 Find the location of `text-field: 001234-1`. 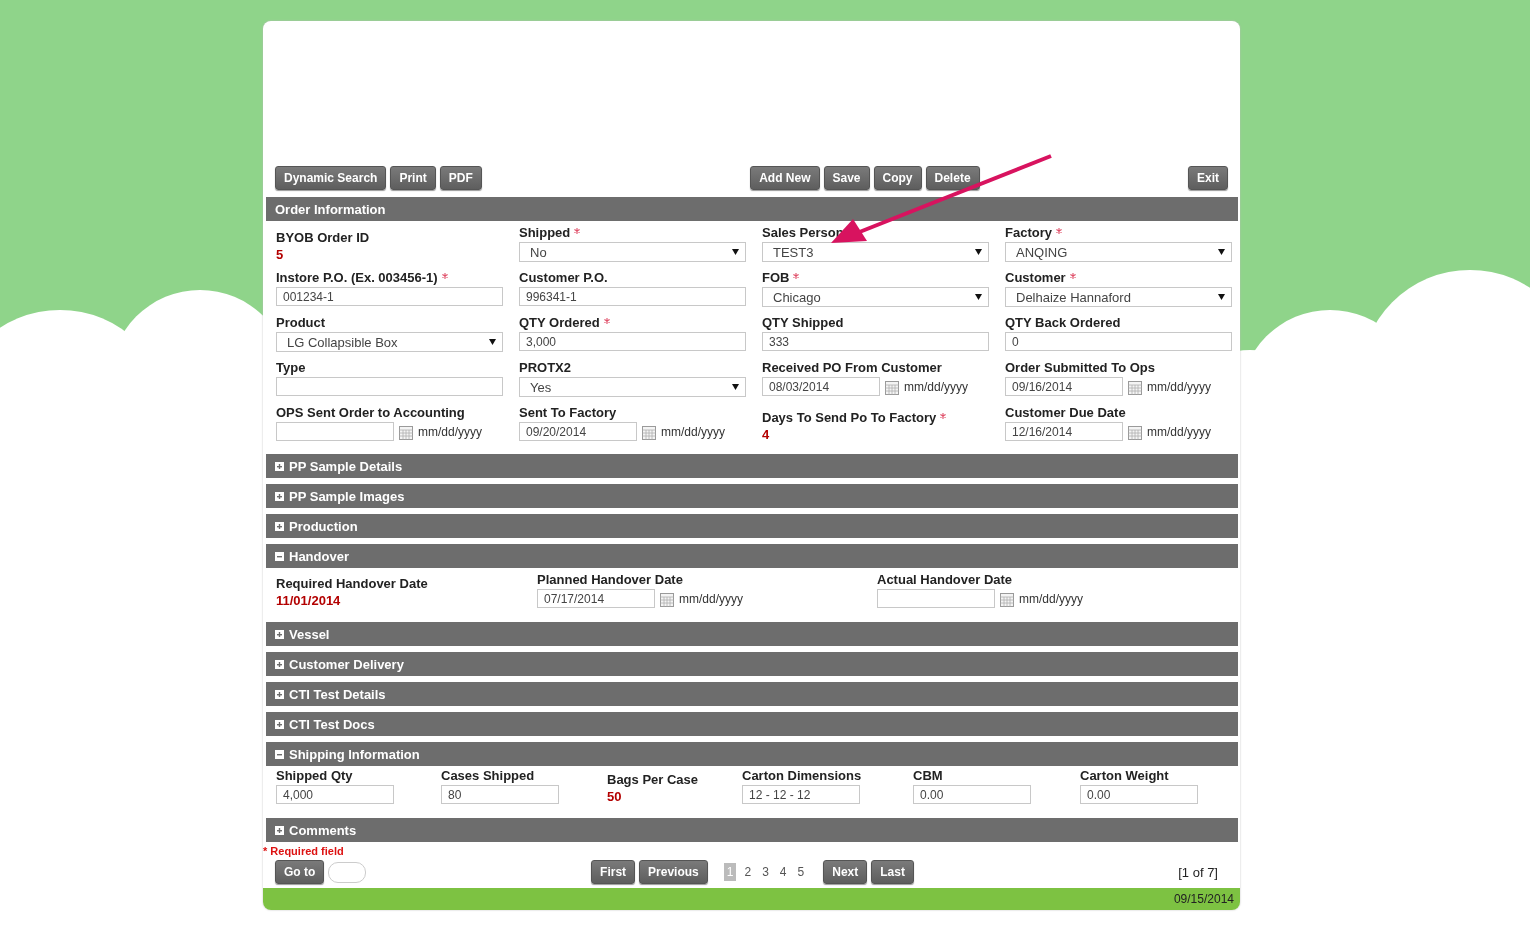

text-field: 001234-1 is located at coordinates (389, 296).